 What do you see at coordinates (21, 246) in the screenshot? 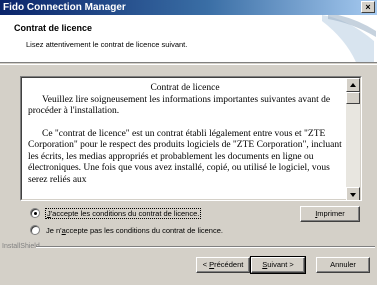
I see `installshield-label: InstallShield` at bounding box center [21, 246].